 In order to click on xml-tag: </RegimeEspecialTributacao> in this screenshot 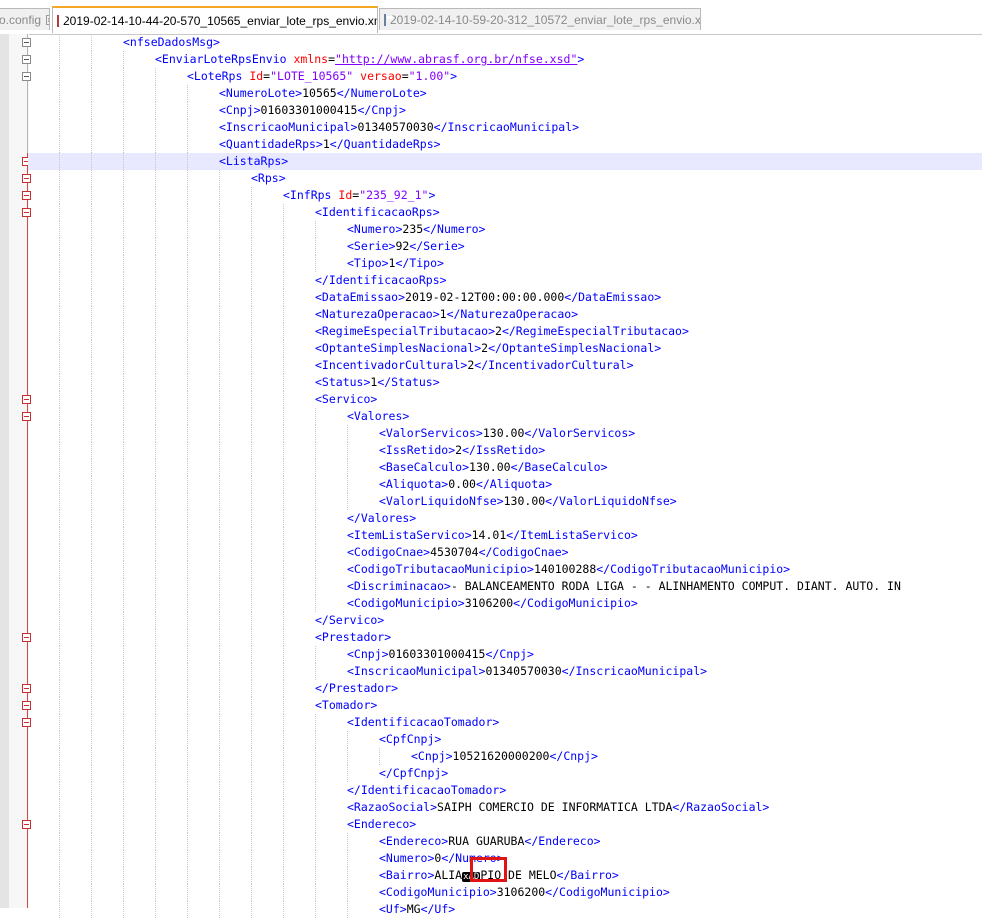, I will do `click(595, 331)`.